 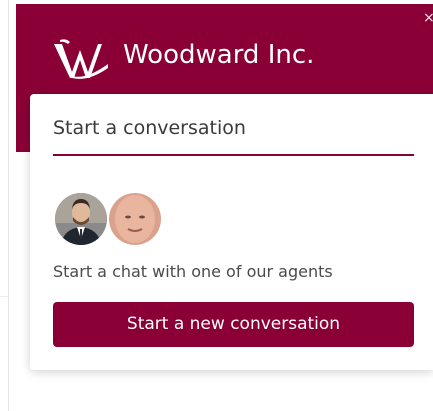 I want to click on page-divider, so click(x=8, y=205).